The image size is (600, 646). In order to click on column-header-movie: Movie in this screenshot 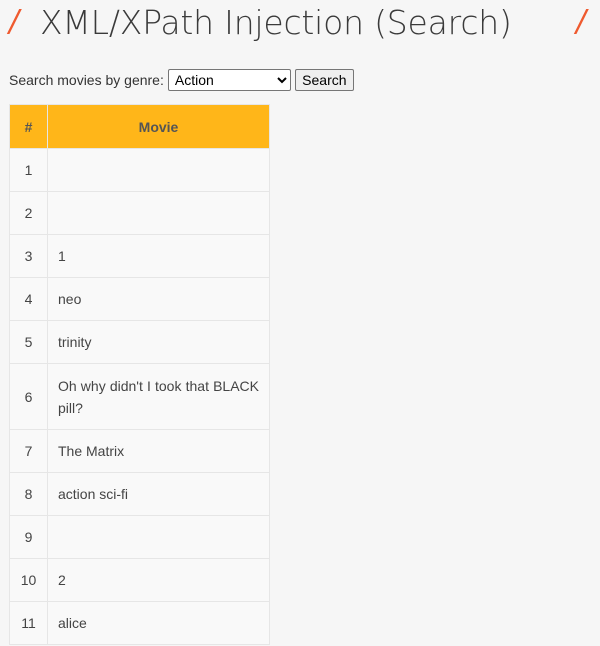, I will do `click(158, 126)`.